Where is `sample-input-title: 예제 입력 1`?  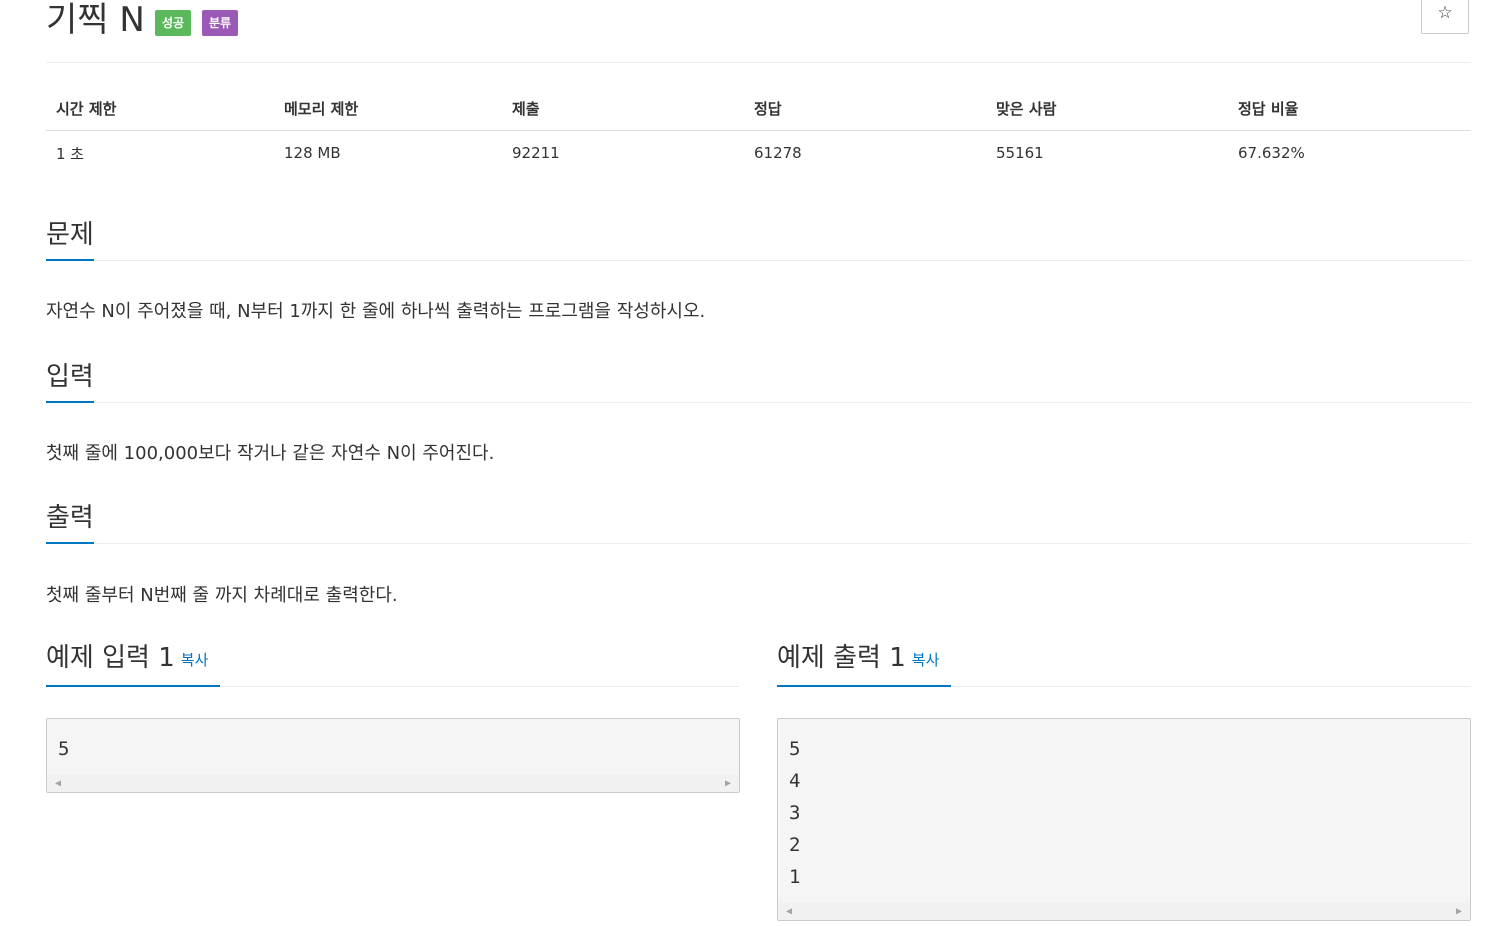
sample-input-title: 예제 입력 1 is located at coordinates (110, 658).